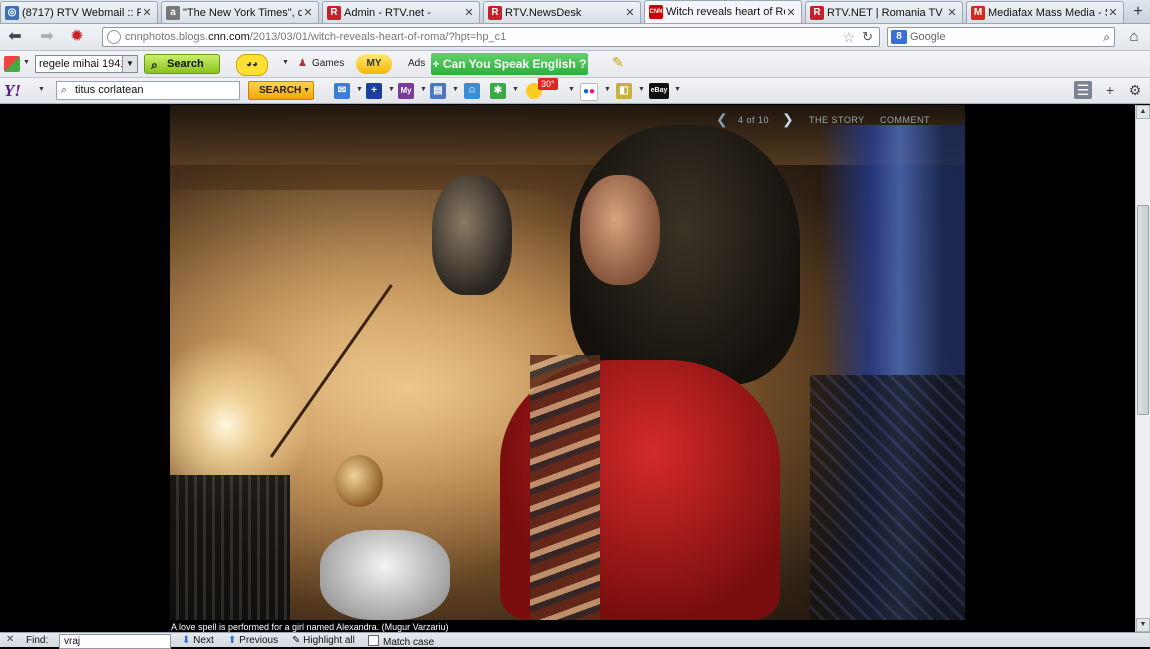 The width and height of the screenshot is (1150, 649). Describe the element at coordinates (1143, 625) in the screenshot. I see `scroll-down-button: ▼` at that location.